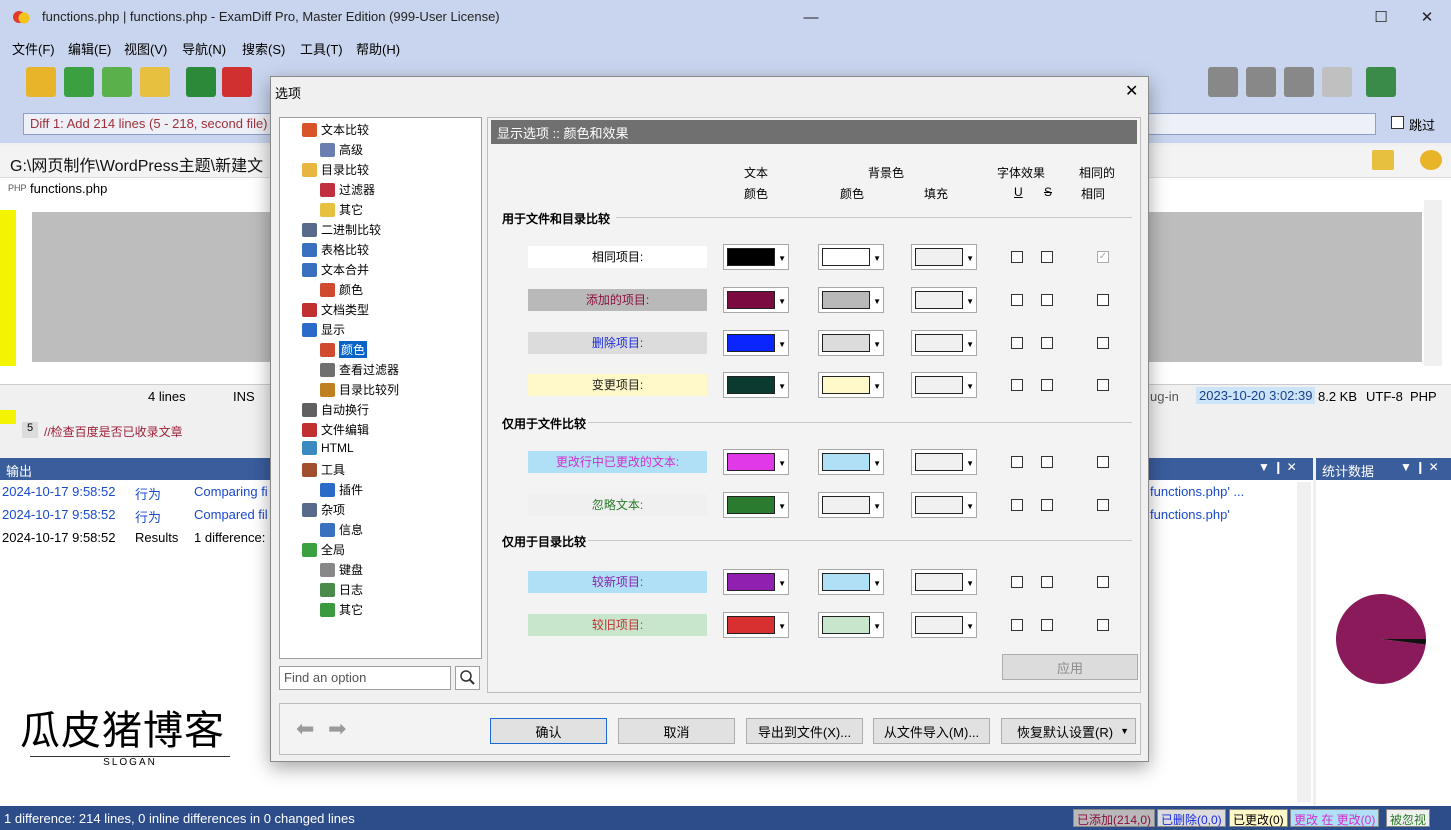 This screenshot has height=830, width=1451. I want to click on search-icon, so click(467, 678).